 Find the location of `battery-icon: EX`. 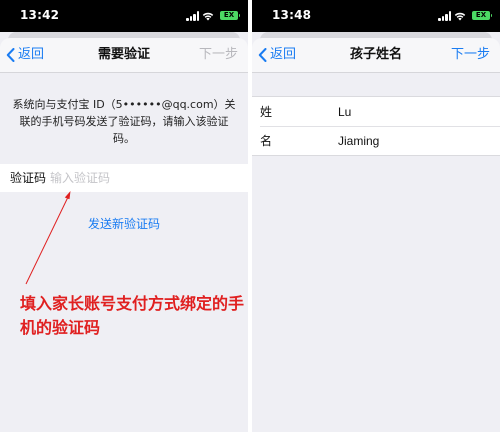

battery-icon: EX is located at coordinates (482, 15).